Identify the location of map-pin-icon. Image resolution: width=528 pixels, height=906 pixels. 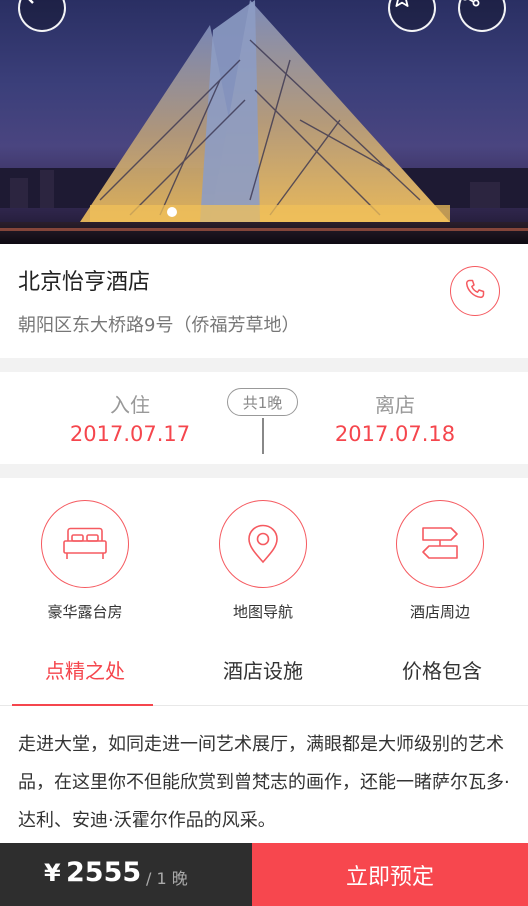
(263, 544).